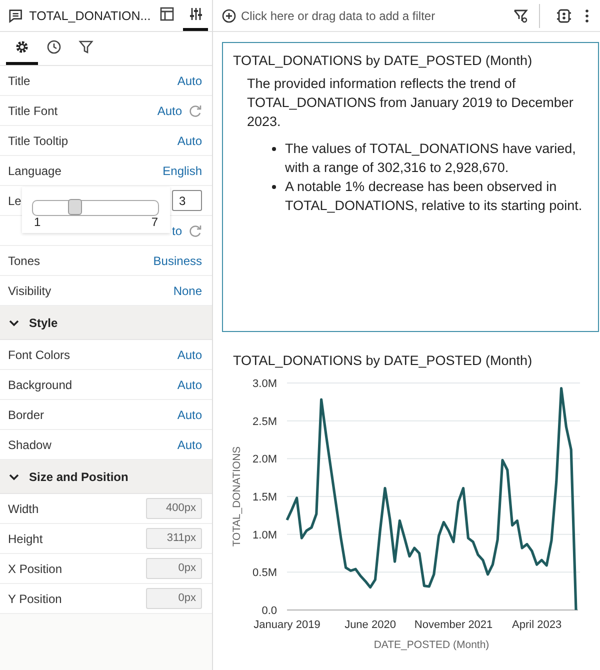 The height and width of the screenshot is (670, 600). Describe the element at coordinates (187, 200) in the screenshot. I see `level-field: 3` at that location.